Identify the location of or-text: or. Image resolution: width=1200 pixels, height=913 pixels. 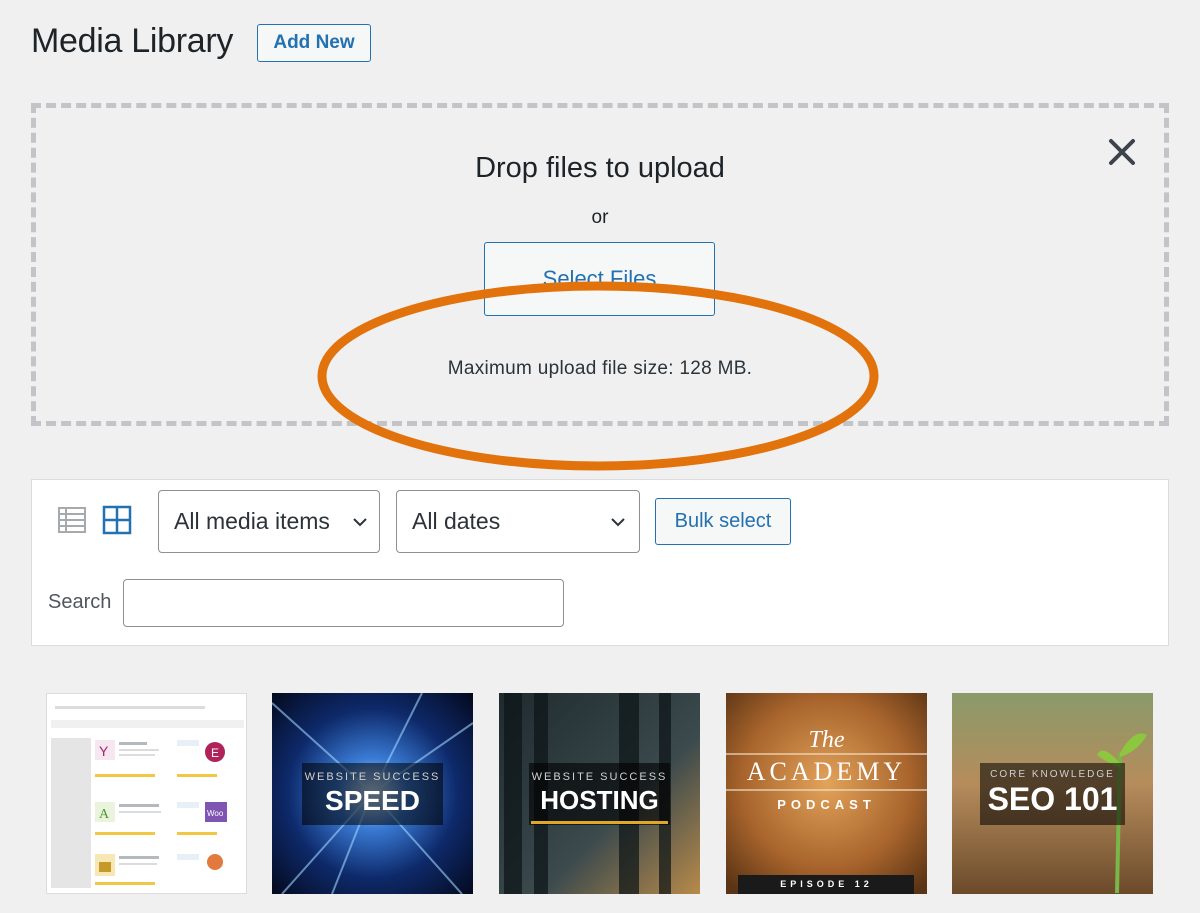
(600, 217).